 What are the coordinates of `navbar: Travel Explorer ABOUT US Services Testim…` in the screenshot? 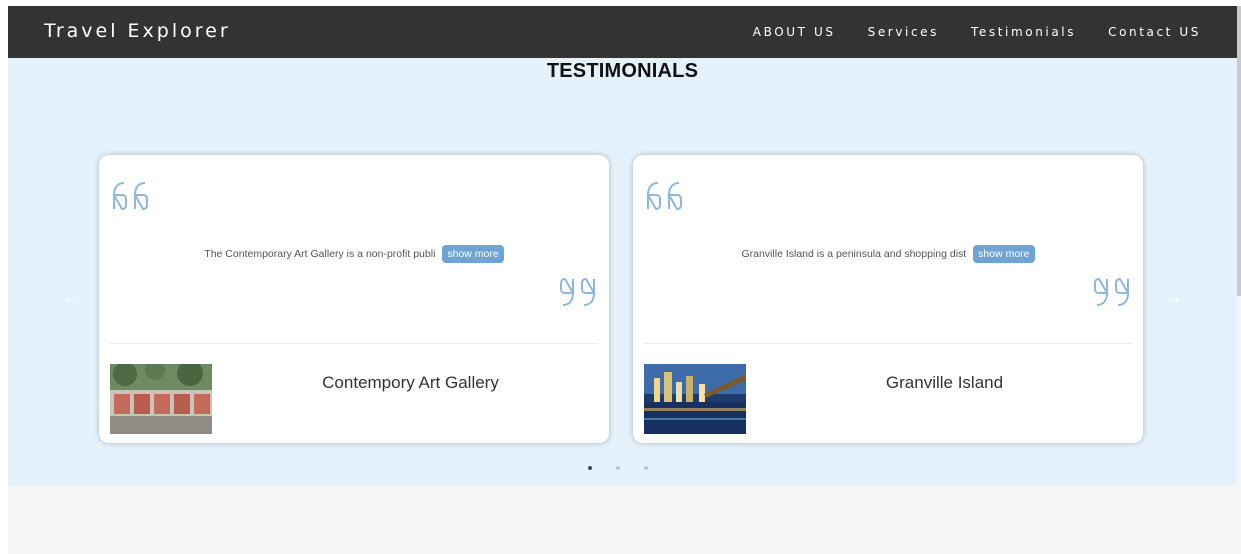 It's located at (622, 32).